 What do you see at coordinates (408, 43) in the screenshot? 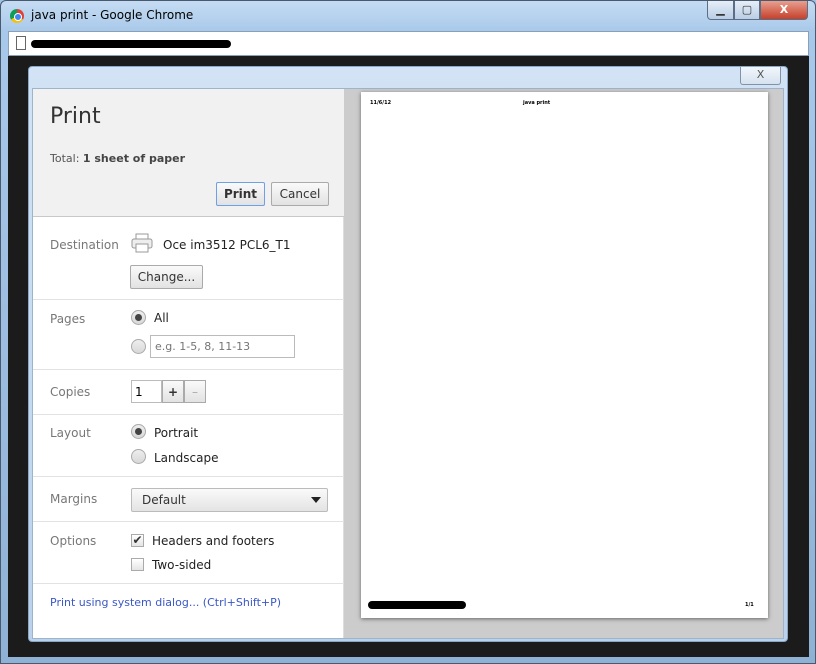
I see `address-bar` at bounding box center [408, 43].